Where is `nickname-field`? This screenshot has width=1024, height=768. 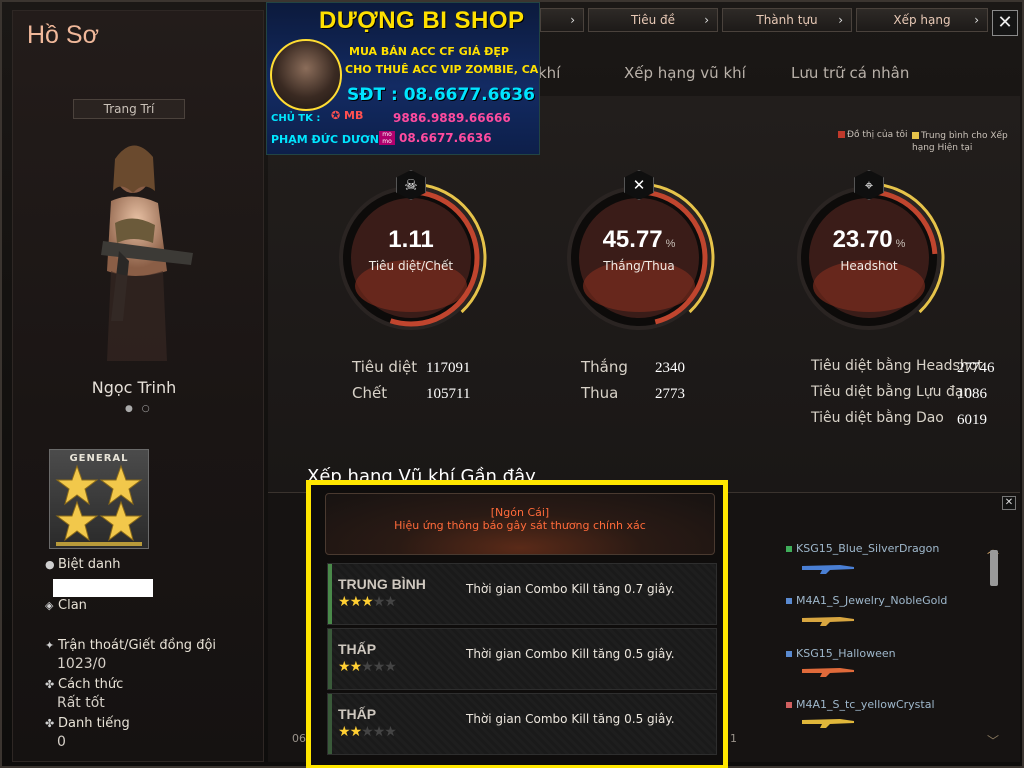 nickname-field is located at coordinates (103, 588).